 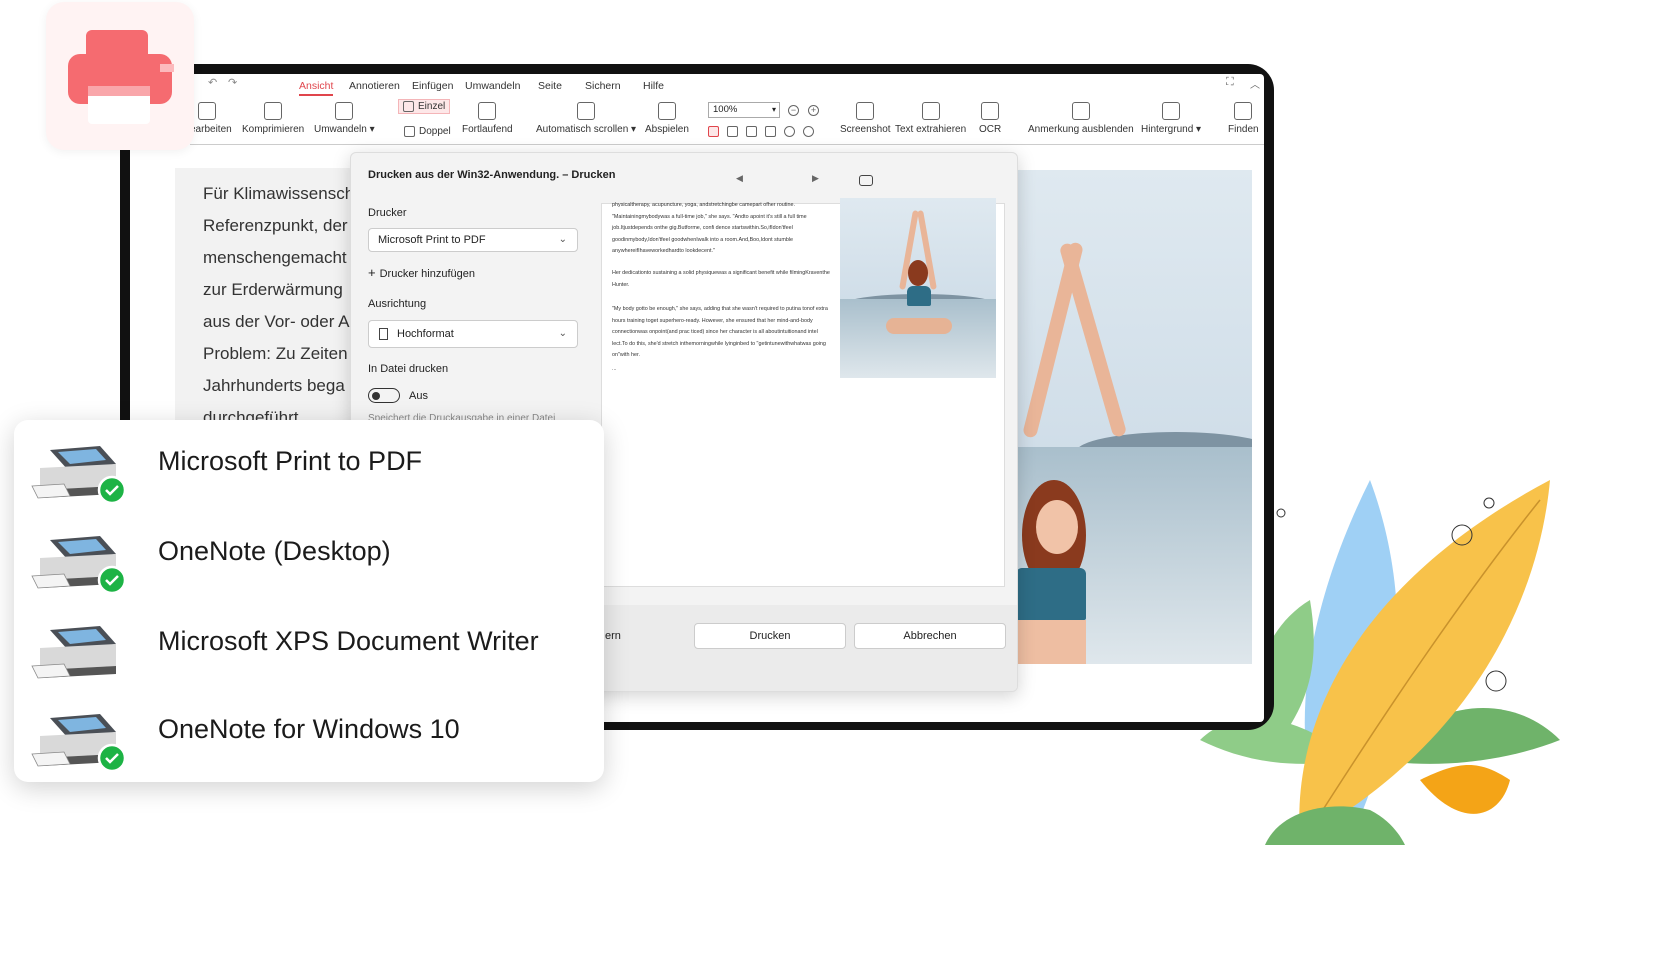 What do you see at coordinates (1255, 83) in the screenshot?
I see `collapse-ribbon-icon: ︿` at bounding box center [1255, 83].